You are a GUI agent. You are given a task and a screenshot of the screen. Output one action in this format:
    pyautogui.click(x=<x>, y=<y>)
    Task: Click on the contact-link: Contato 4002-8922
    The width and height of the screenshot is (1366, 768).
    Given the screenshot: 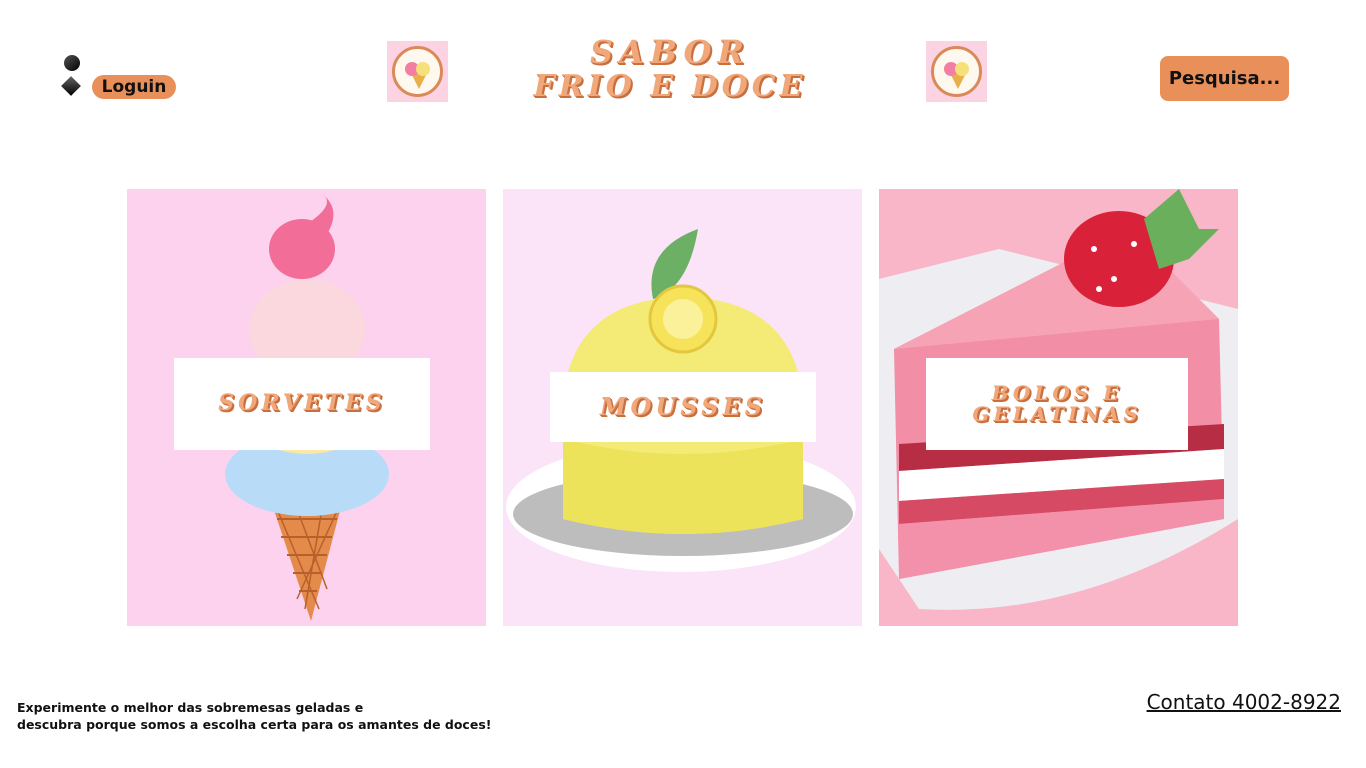 What is the action you would take?
    pyautogui.click(x=1244, y=702)
    